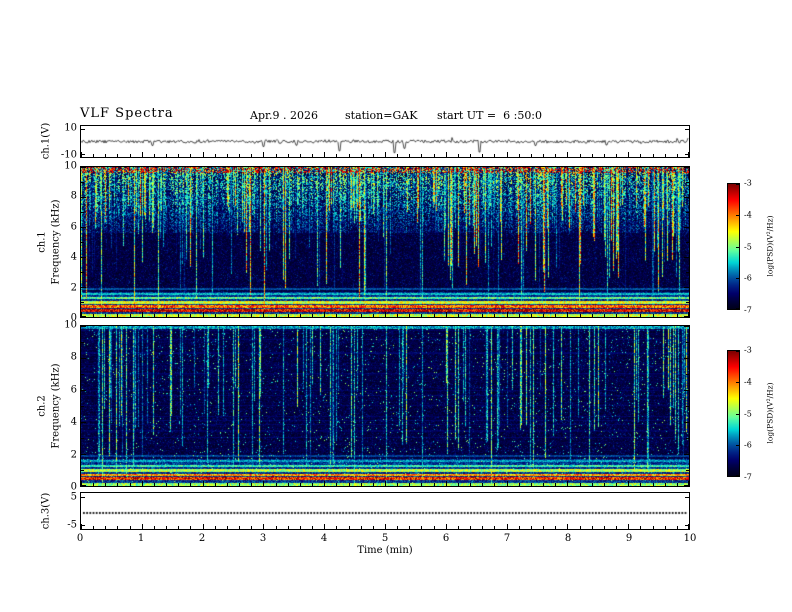 Image resolution: width=792 pixels, height=612 pixels. I want to click on ch1-colorbar, so click(733, 246).